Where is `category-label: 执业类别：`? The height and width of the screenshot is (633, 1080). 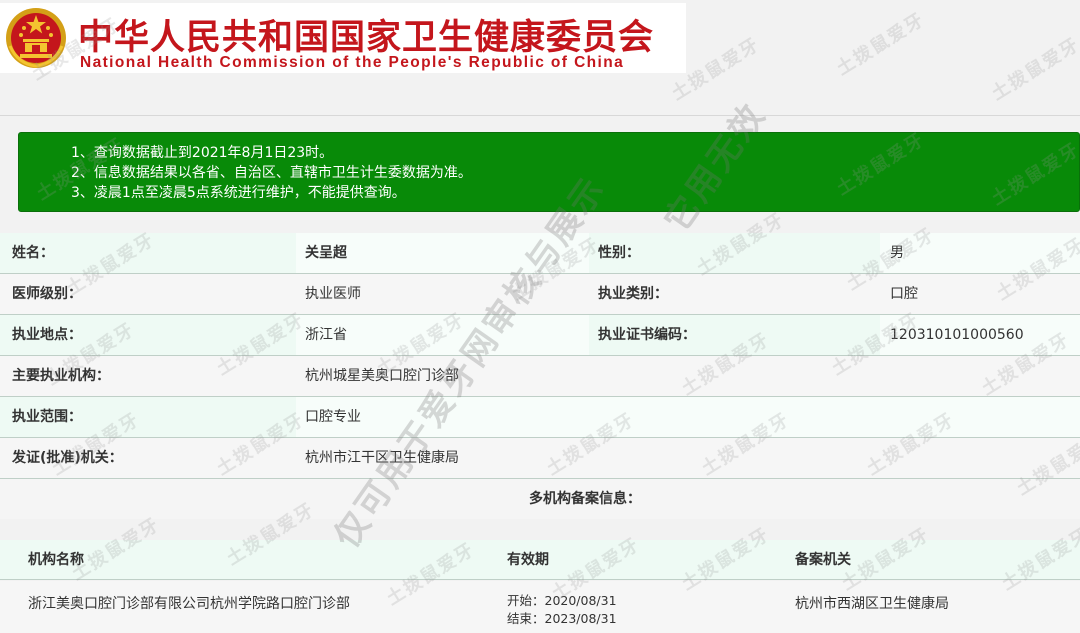
category-label: 执业类别： is located at coordinates (633, 294).